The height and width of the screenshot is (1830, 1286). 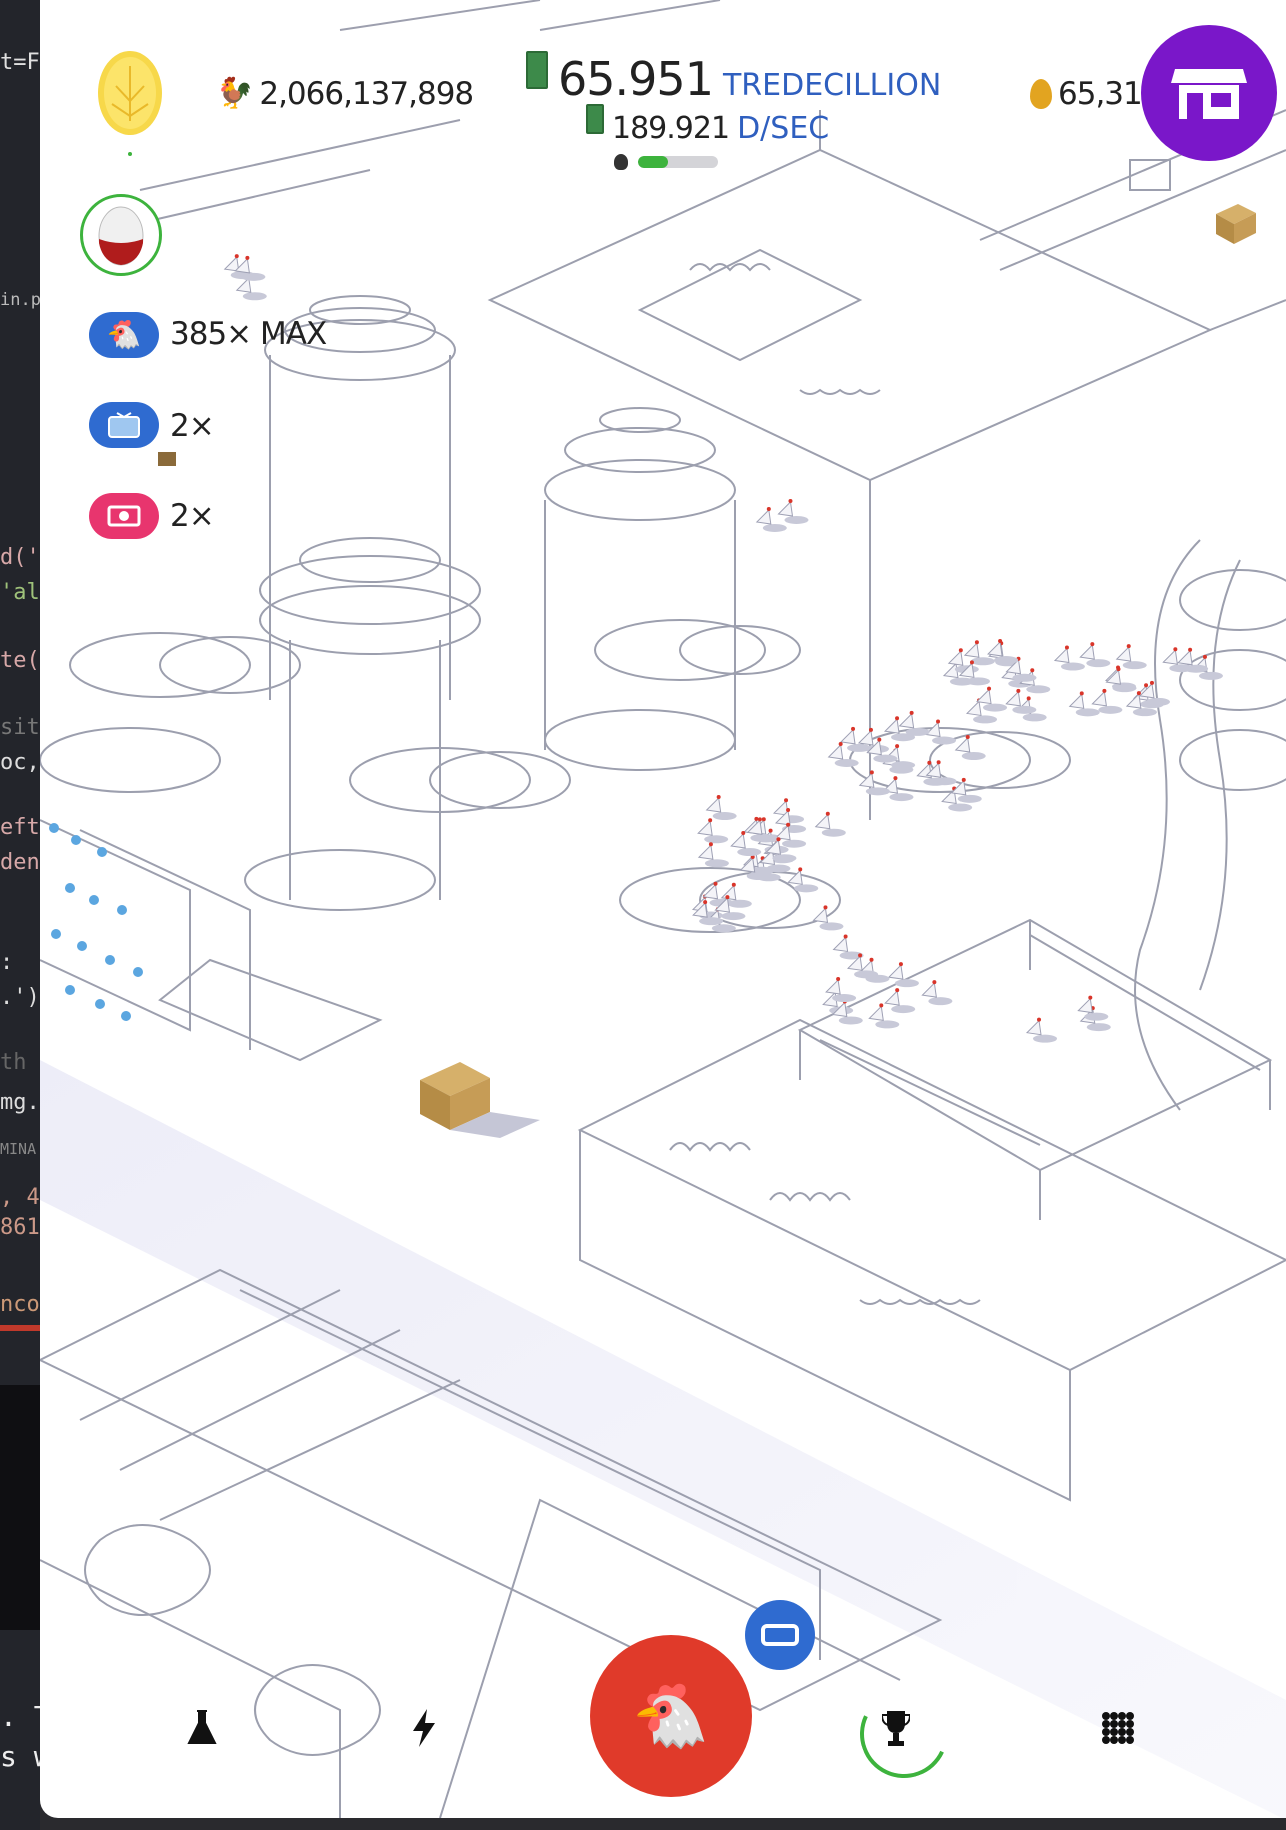 I want to click on hatch-chicken-button: 🐔, so click(x=671, y=1716).